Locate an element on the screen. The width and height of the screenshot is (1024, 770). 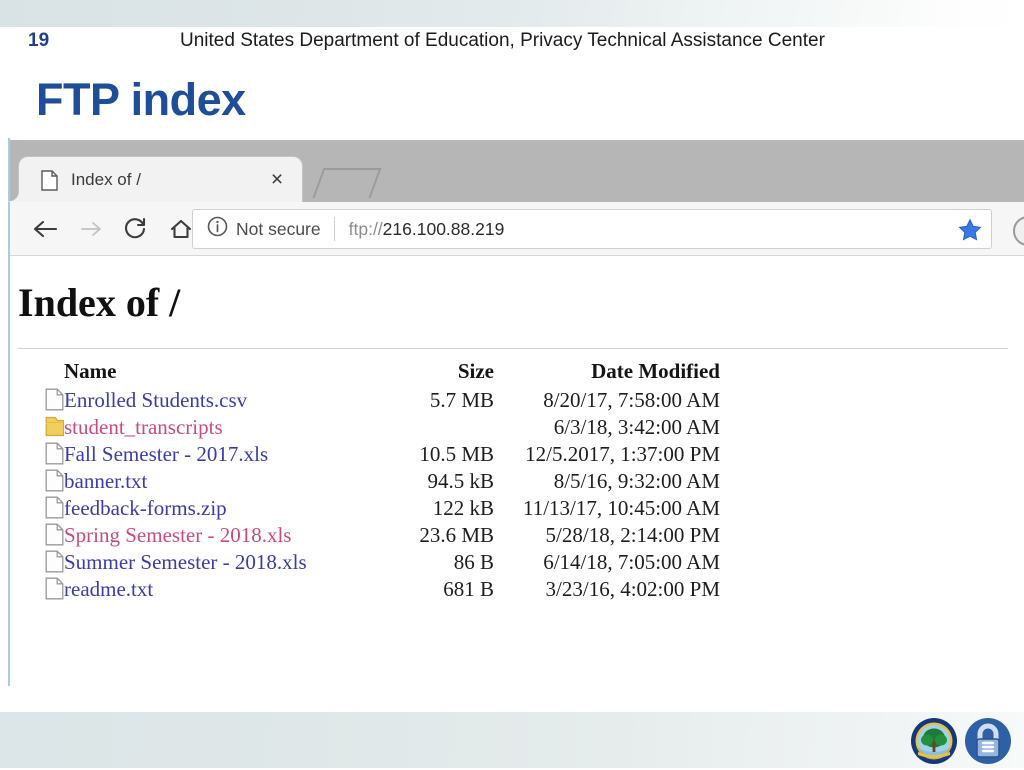
browser-tab-strip: Index of / × is located at coordinates (516, 171).